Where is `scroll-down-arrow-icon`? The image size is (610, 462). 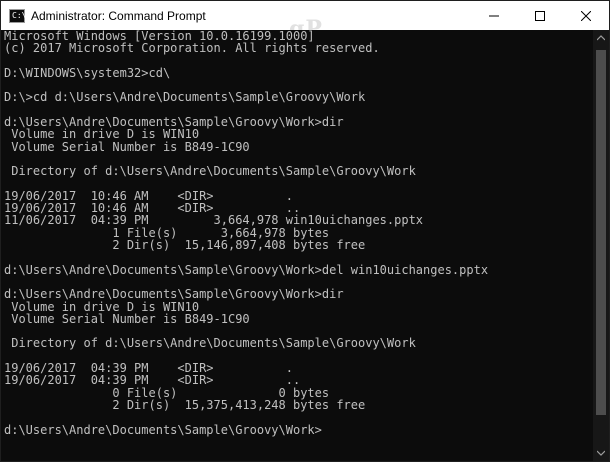
scroll-down-arrow-icon is located at coordinates (601, 453).